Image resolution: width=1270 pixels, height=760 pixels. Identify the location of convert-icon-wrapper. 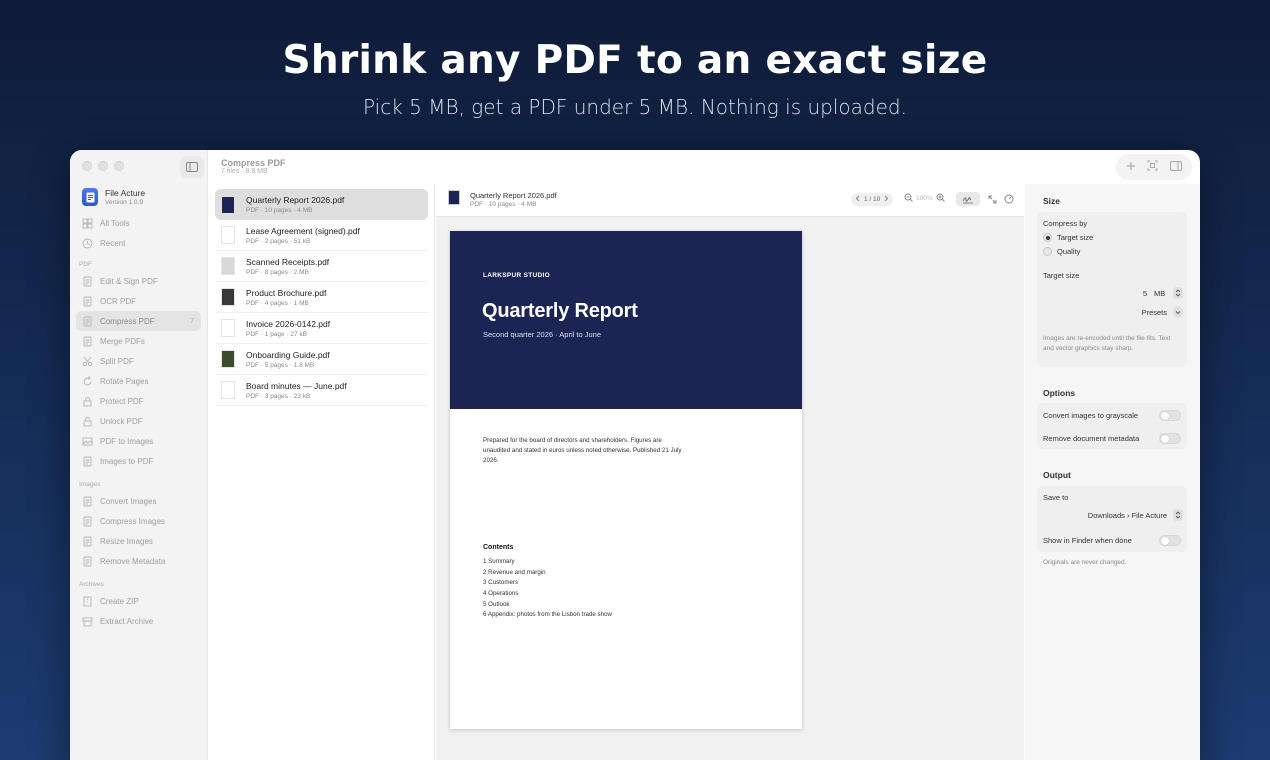
(87, 501).